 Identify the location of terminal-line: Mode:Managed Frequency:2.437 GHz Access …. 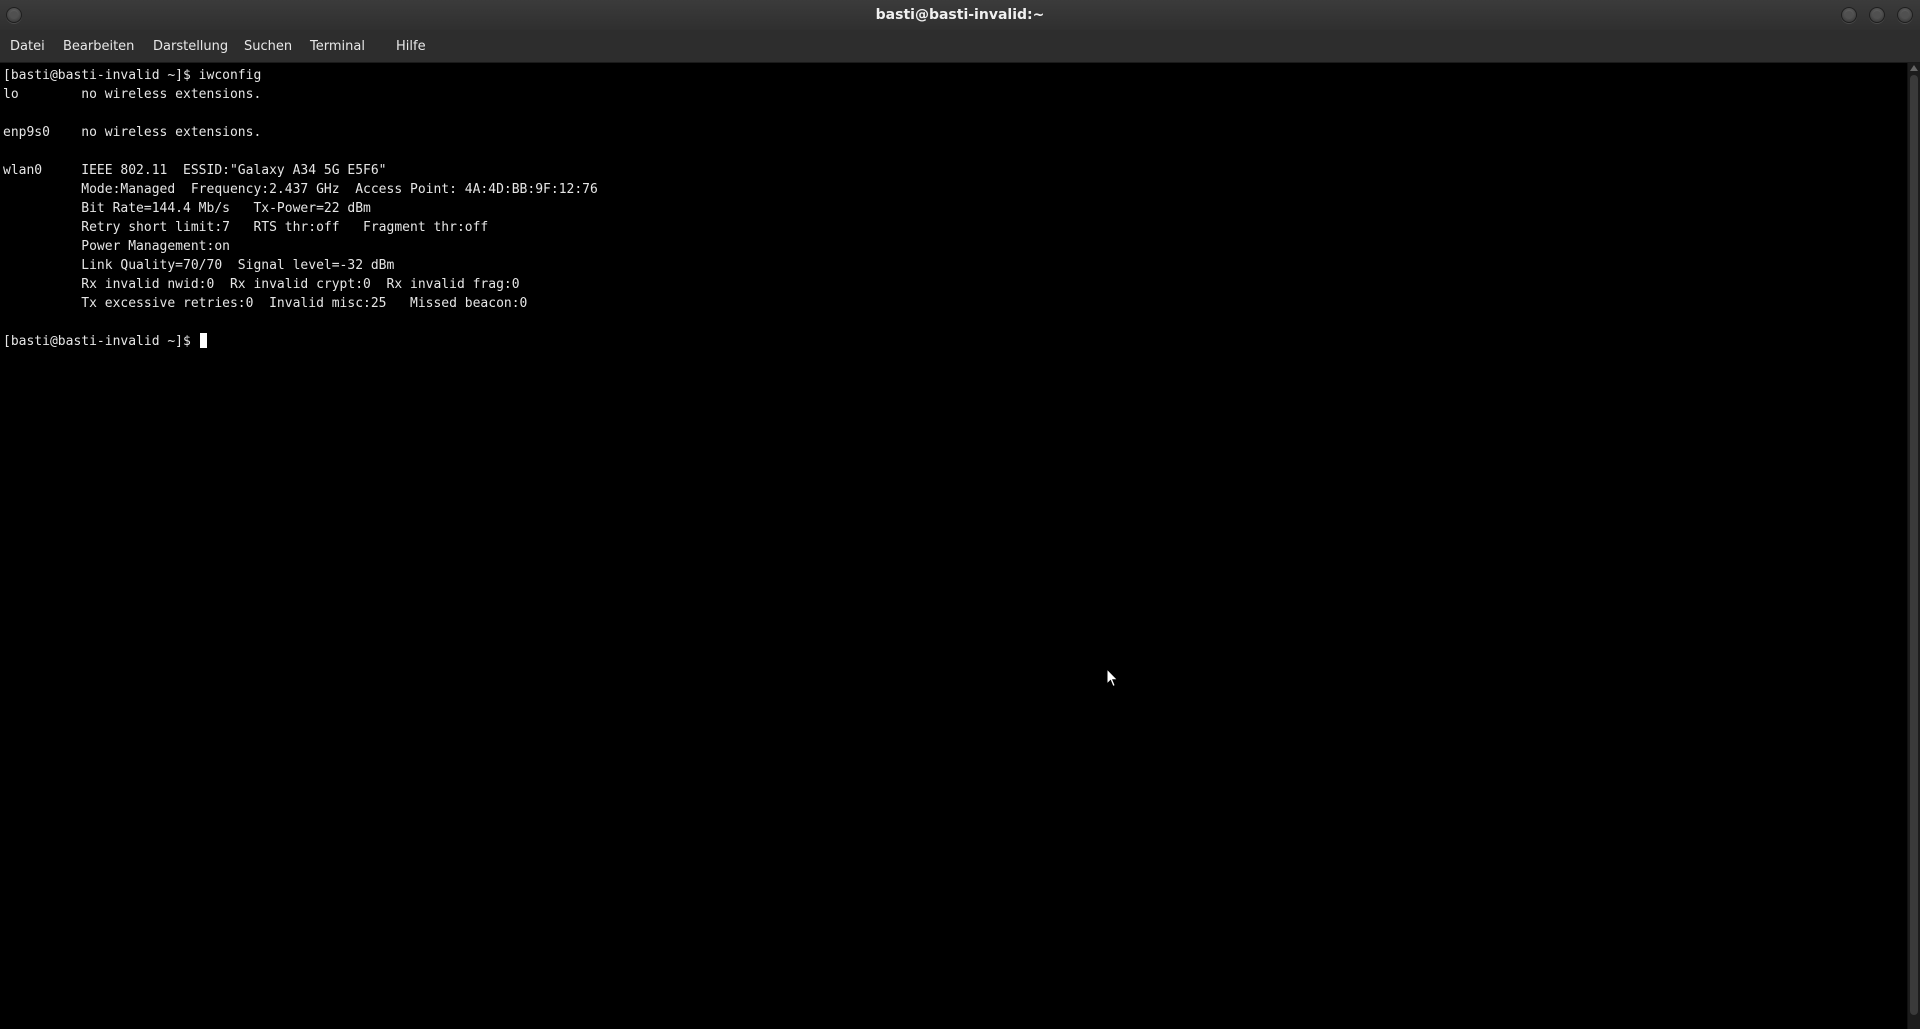
(300, 189).